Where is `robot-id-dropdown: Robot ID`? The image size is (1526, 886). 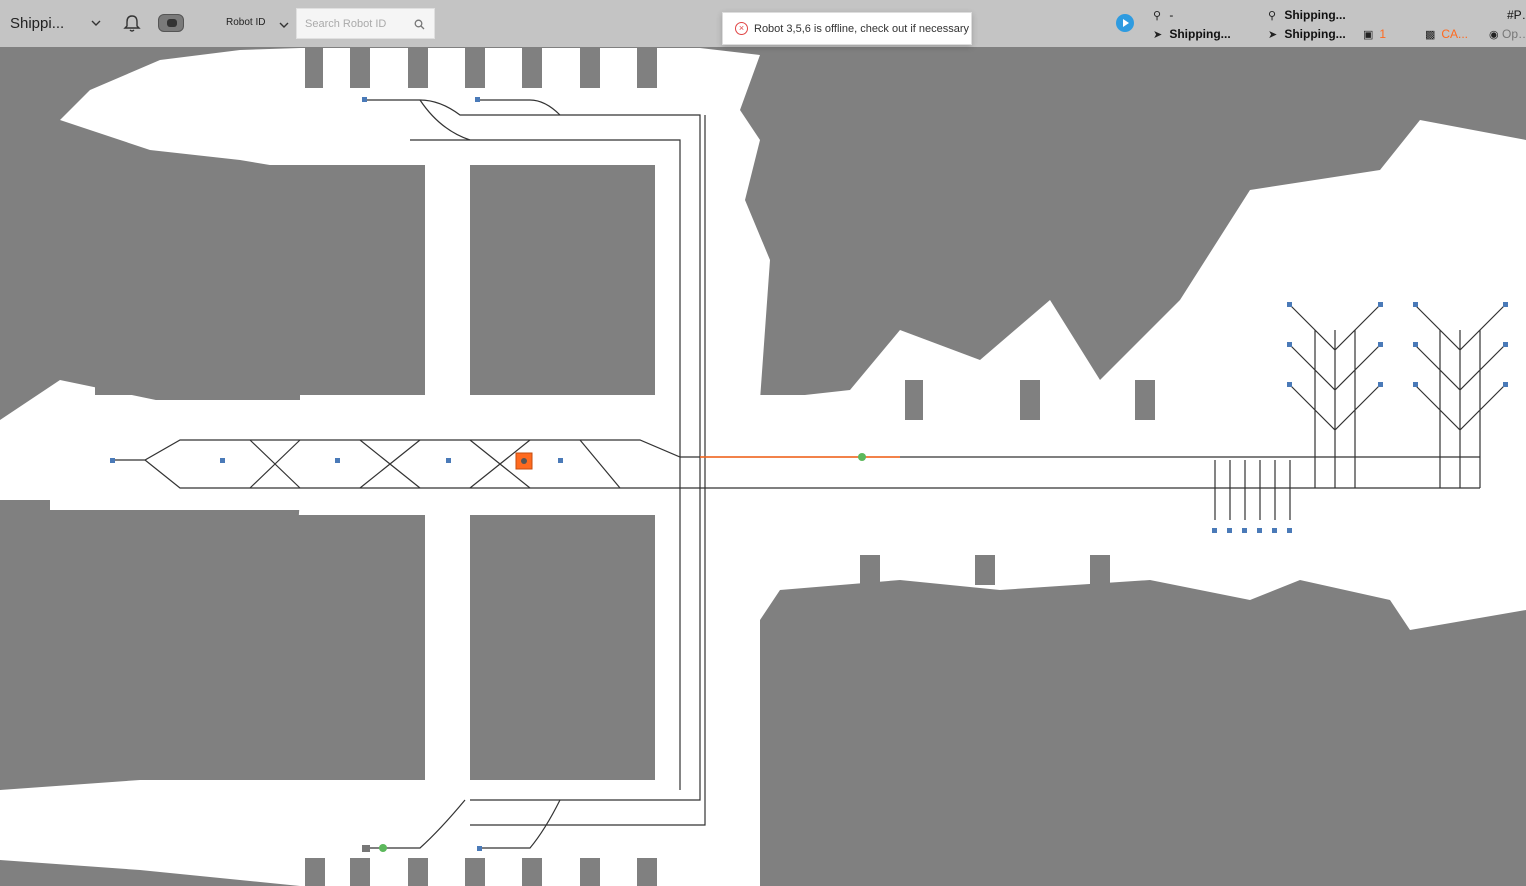
robot-id-dropdown: Robot ID is located at coordinates (245, 22).